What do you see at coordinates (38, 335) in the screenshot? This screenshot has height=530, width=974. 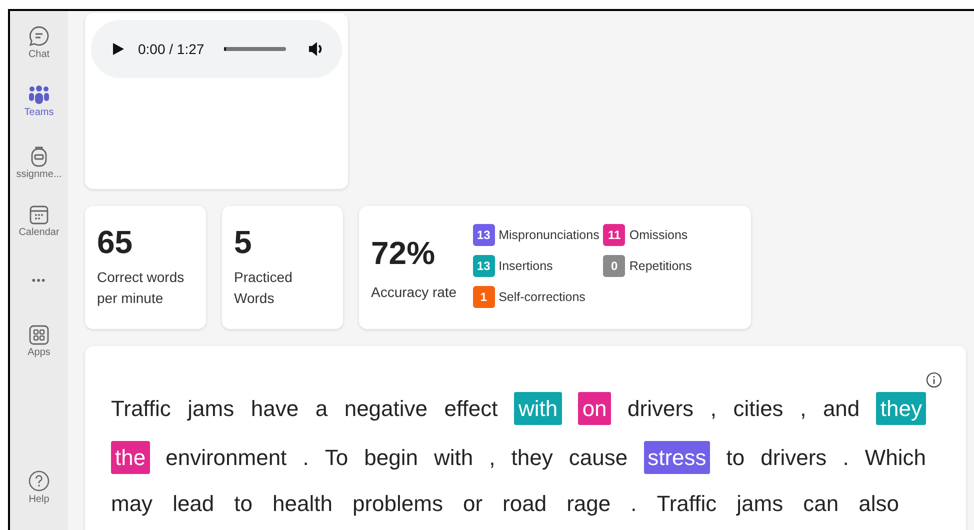 I see `apps-icon` at bounding box center [38, 335].